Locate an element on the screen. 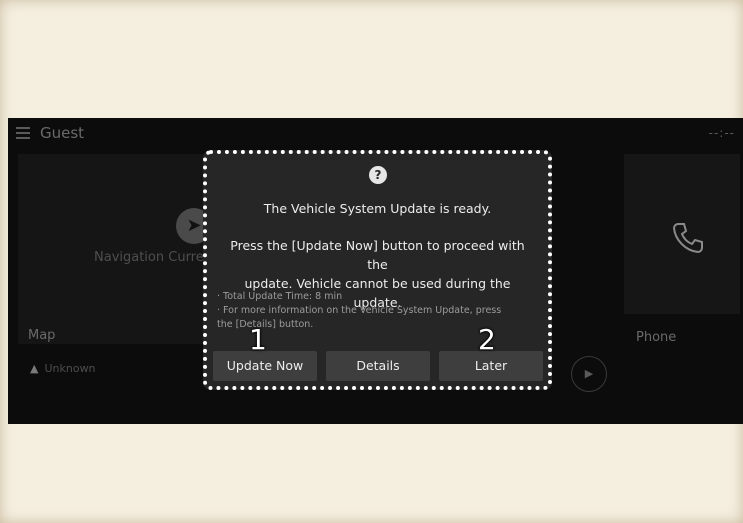 The image size is (743, 523). phone-icon is located at coordinates (687, 238).